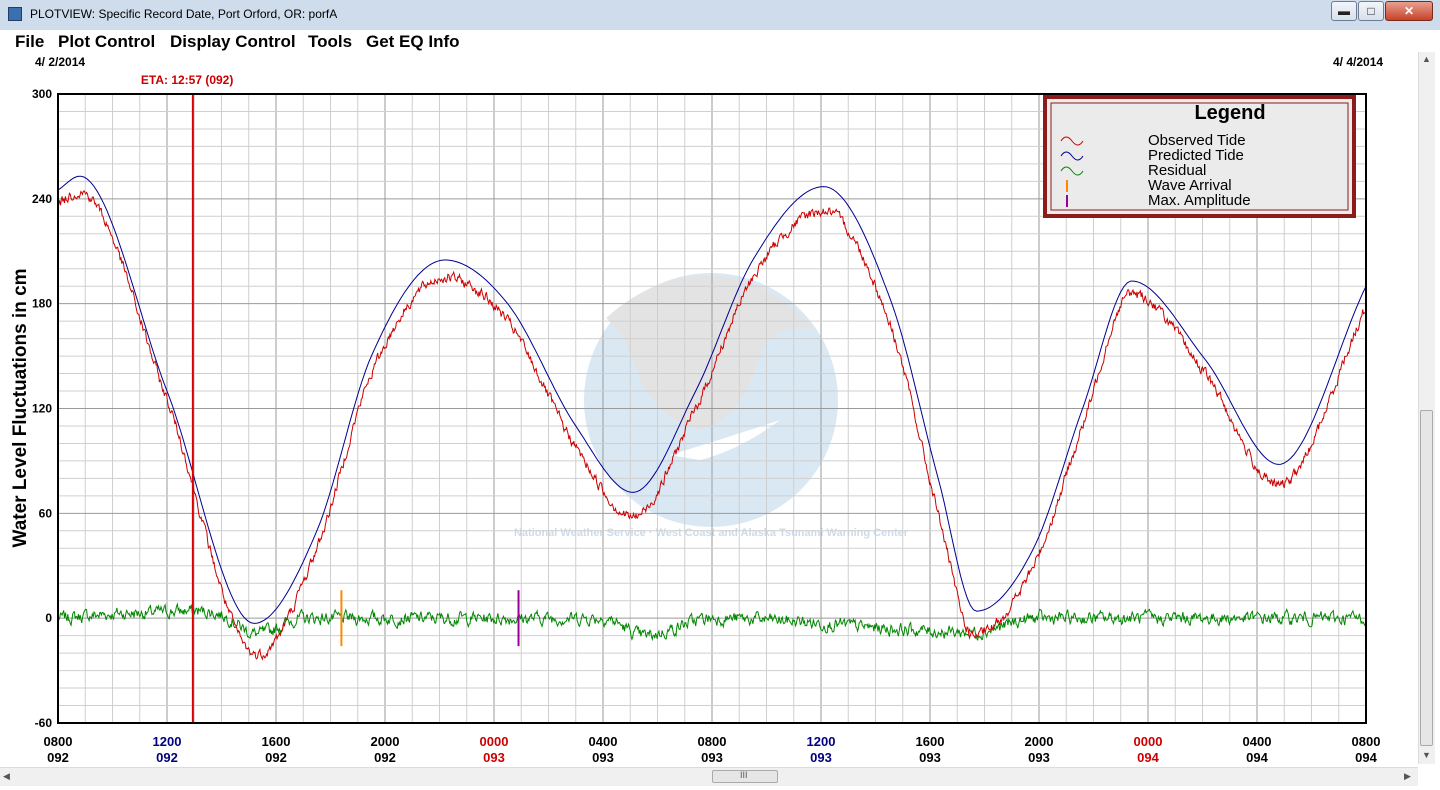 The width and height of the screenshot is (1440, 790). What do you see at coordinates (1358, 62) in the screenshot?
I see `end-date-label: 4/ 4/2014` at bounding box center [1358, 62].